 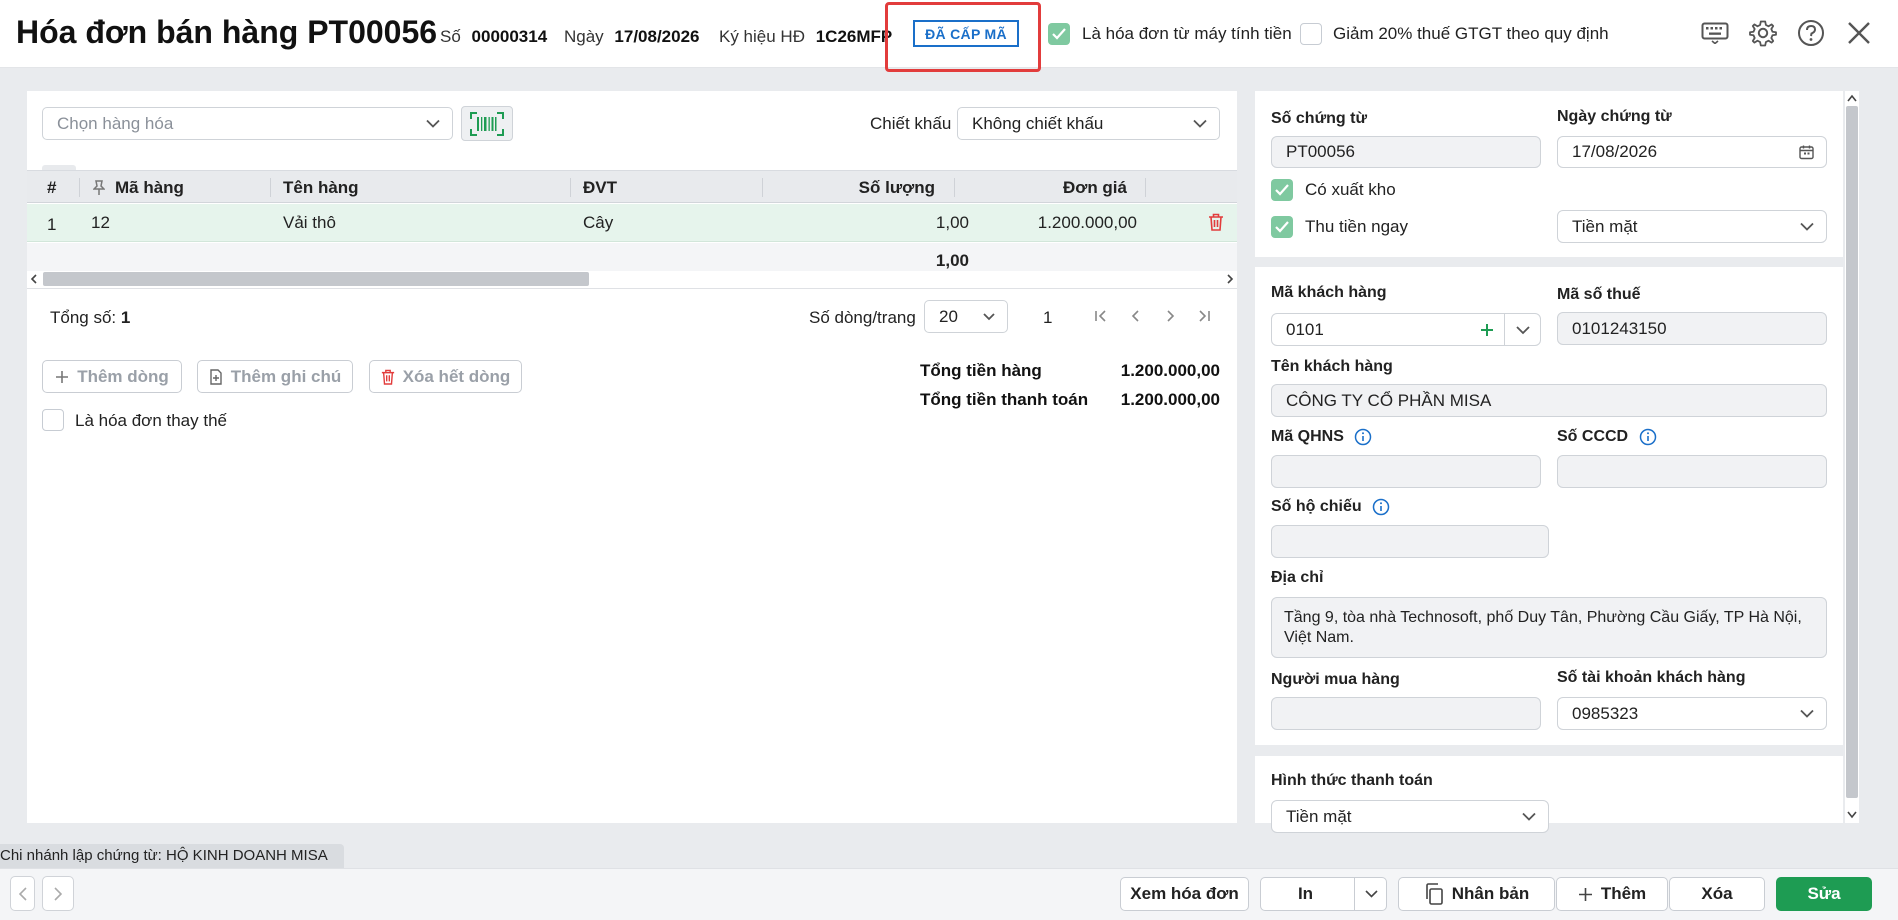 I want to click on address-label: Địa chỉ, so click(x=1297, y=577).